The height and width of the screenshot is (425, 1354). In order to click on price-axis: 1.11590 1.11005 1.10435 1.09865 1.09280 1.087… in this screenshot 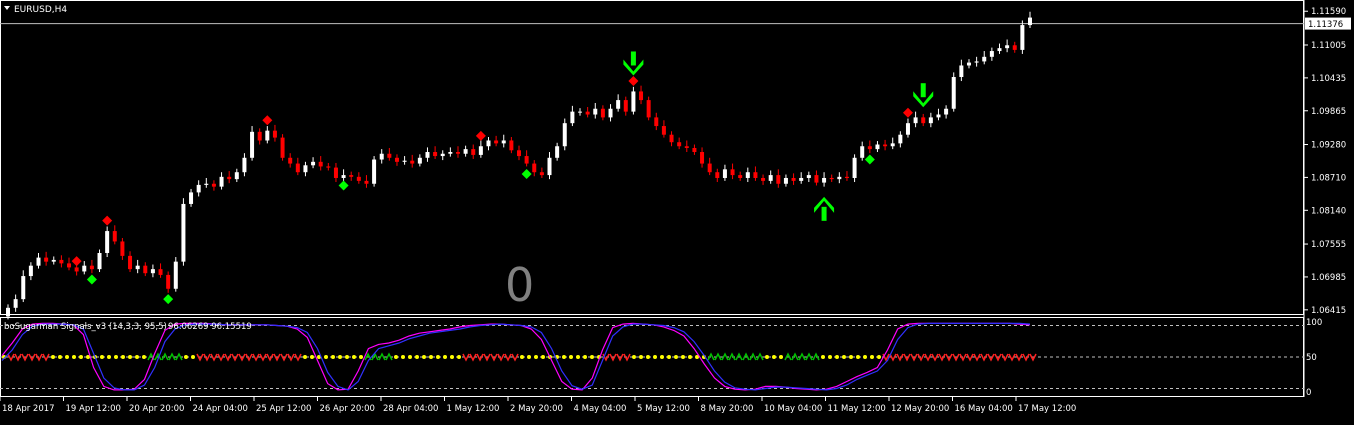, I will do `click(1327, 161)`.